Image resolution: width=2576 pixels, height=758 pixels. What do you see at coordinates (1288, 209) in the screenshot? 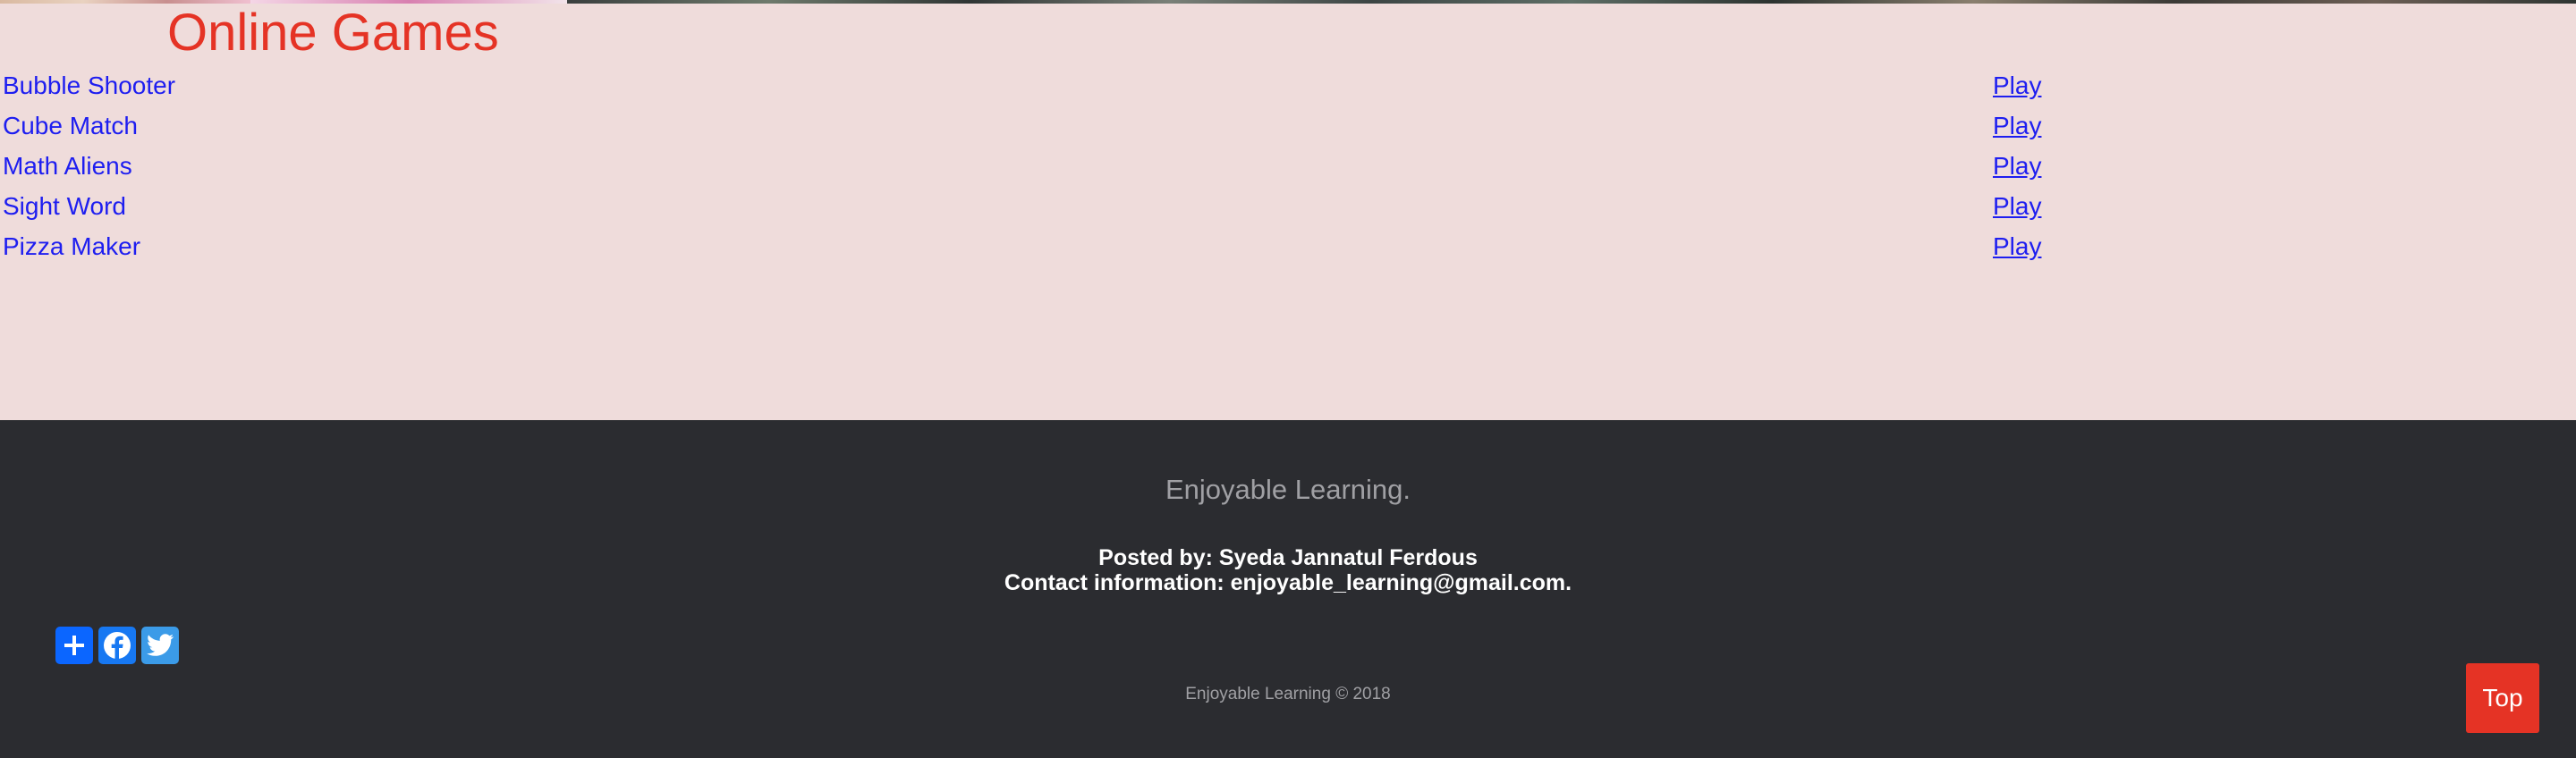
I see `game-row: Sight Word Play` at bounding box center [1288, 209].